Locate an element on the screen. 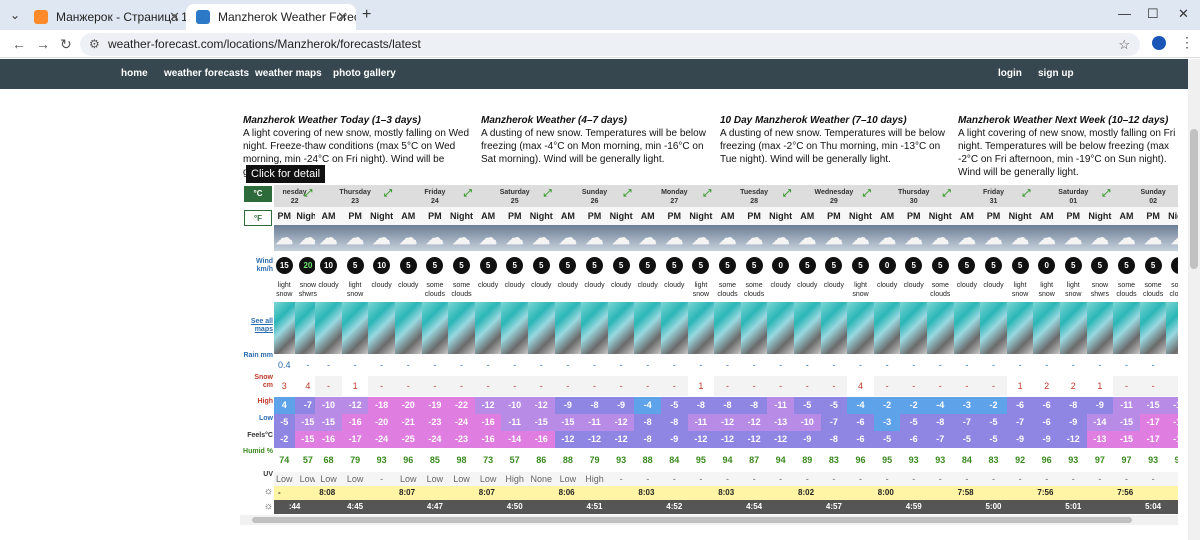 This screenshot has width=1200, height=540. browser-menu-icon: ⋮ is located at coordinates (1187, 42).